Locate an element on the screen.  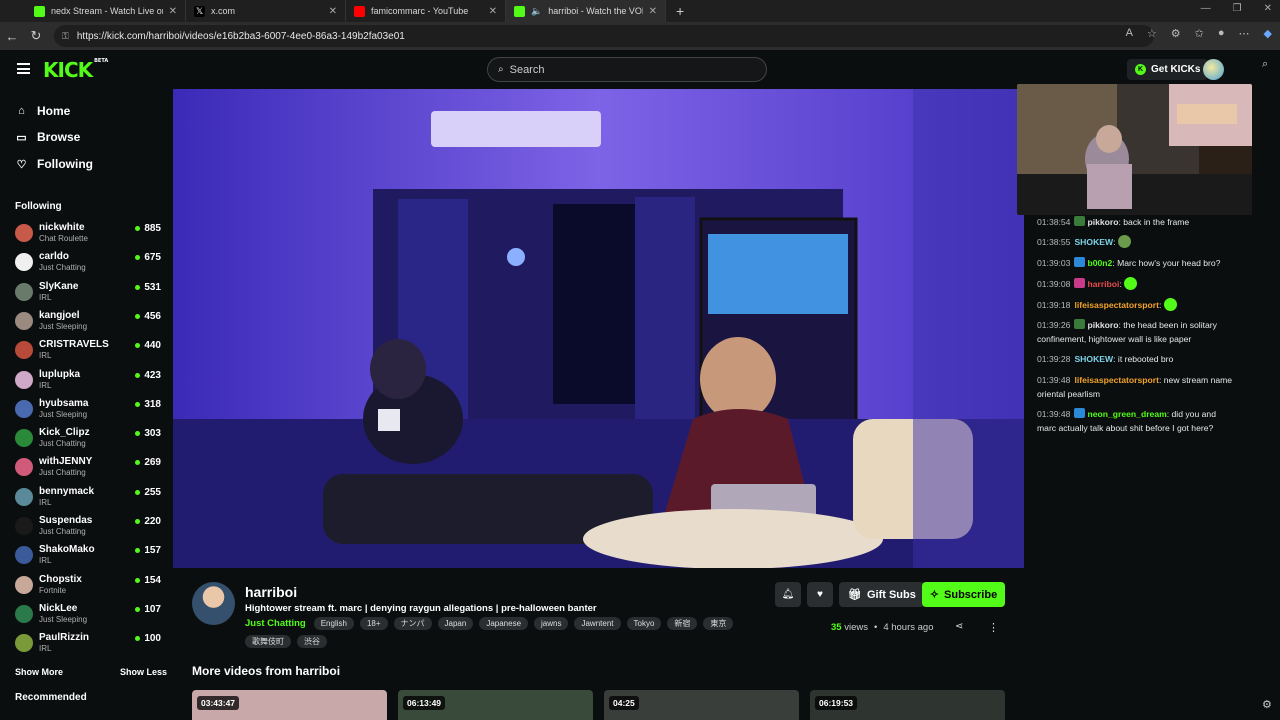
read-aloud-icon: A is located at coordinates (1129, 33).